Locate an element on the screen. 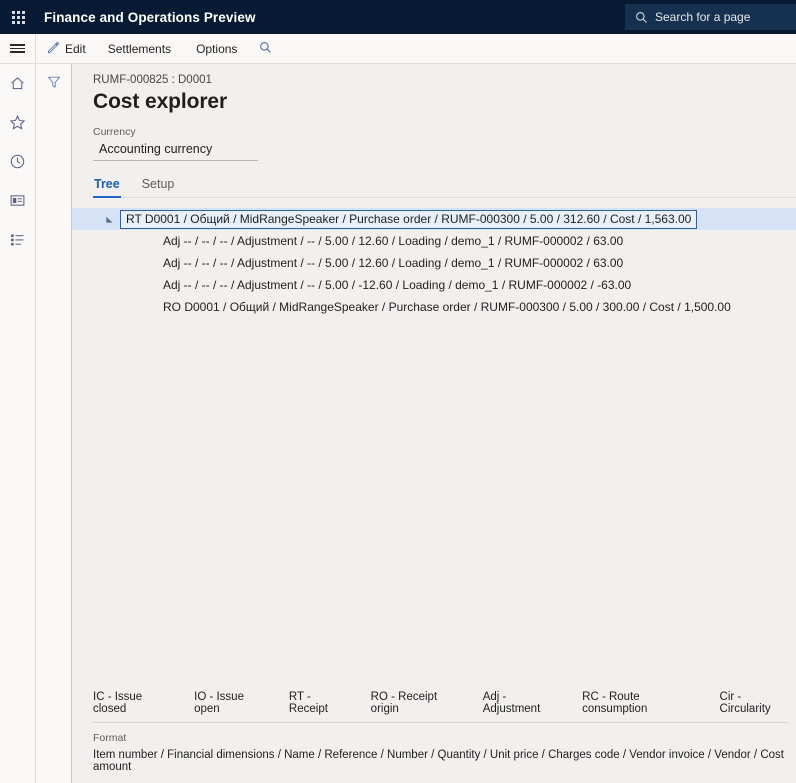 This screenshot has height=783, width=796. app-launcher-grid-icon is located at coordinates (18, 17).